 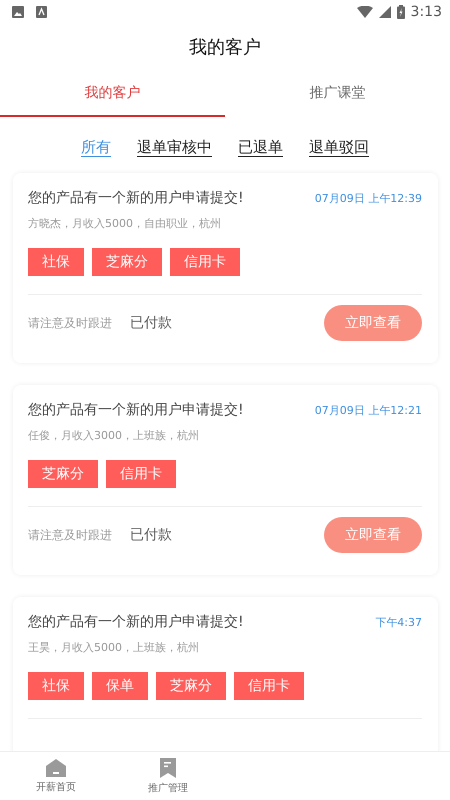 What do you see at coordinates (114, 435) in the screenshot?
I see `customer-details: 任俊，月收入3000，上班族，杭州` at bounding box center [114, 435].